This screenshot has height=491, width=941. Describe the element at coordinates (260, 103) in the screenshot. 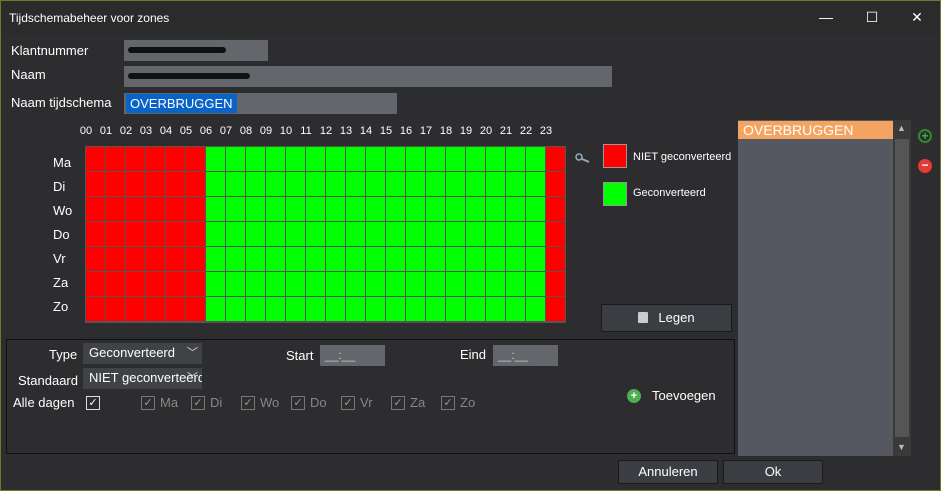

I see `naam-tijdschema-field: OVERBRUGGEN` at that location.